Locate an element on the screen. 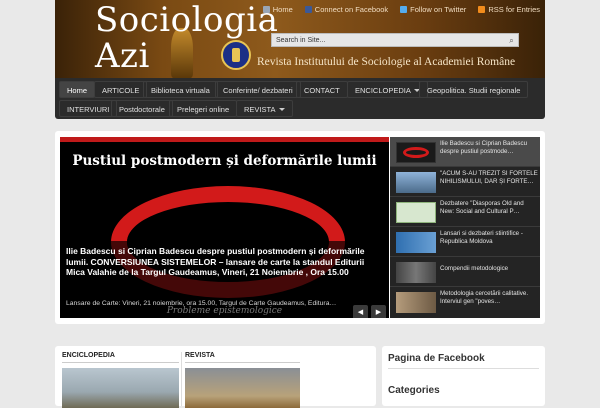  category-columns: ENCICLOPEDIA REVISTA is located at coordinates (215, 377).